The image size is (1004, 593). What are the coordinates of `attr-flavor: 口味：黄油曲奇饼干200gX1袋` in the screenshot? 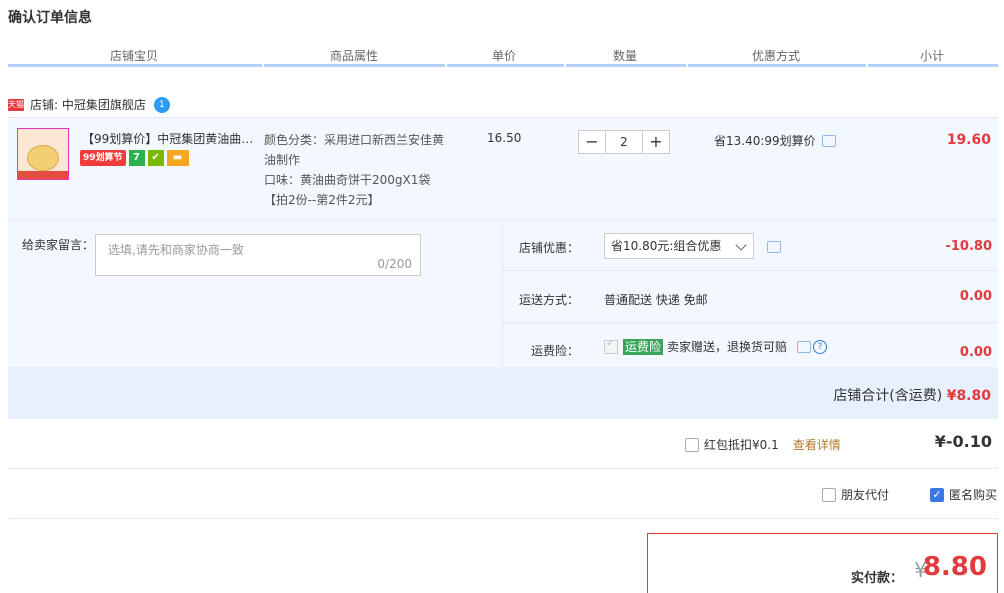 It's located at (347, 180).